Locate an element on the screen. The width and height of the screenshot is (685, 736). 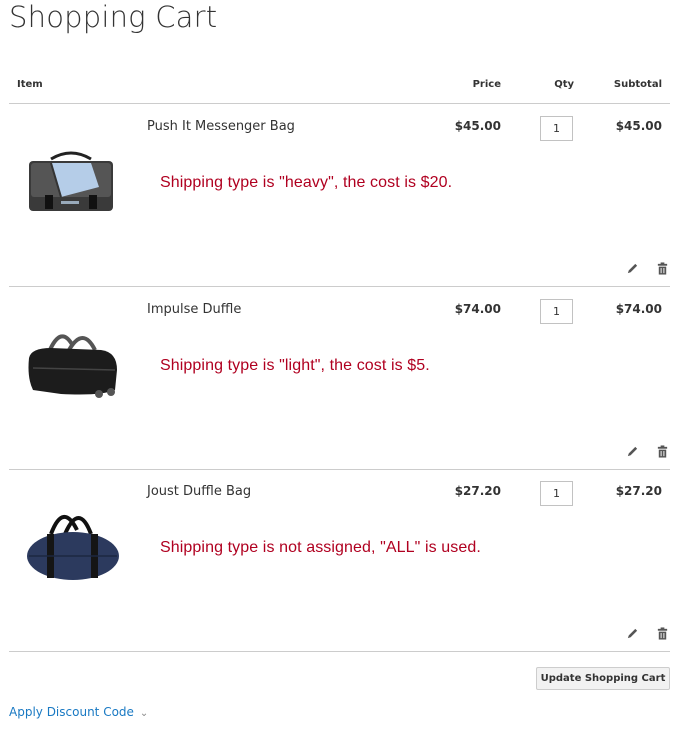
product-image-messenger-bag is located at coordinates (71, 179).